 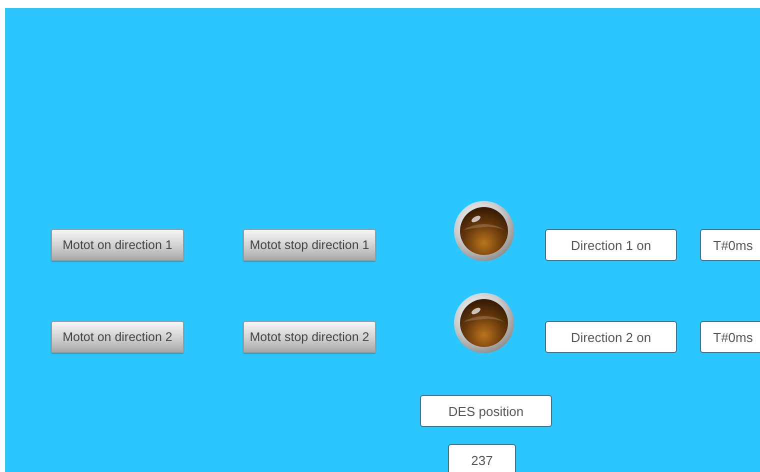 I want to click on position-label: DES position, so click(x=486, y=411).